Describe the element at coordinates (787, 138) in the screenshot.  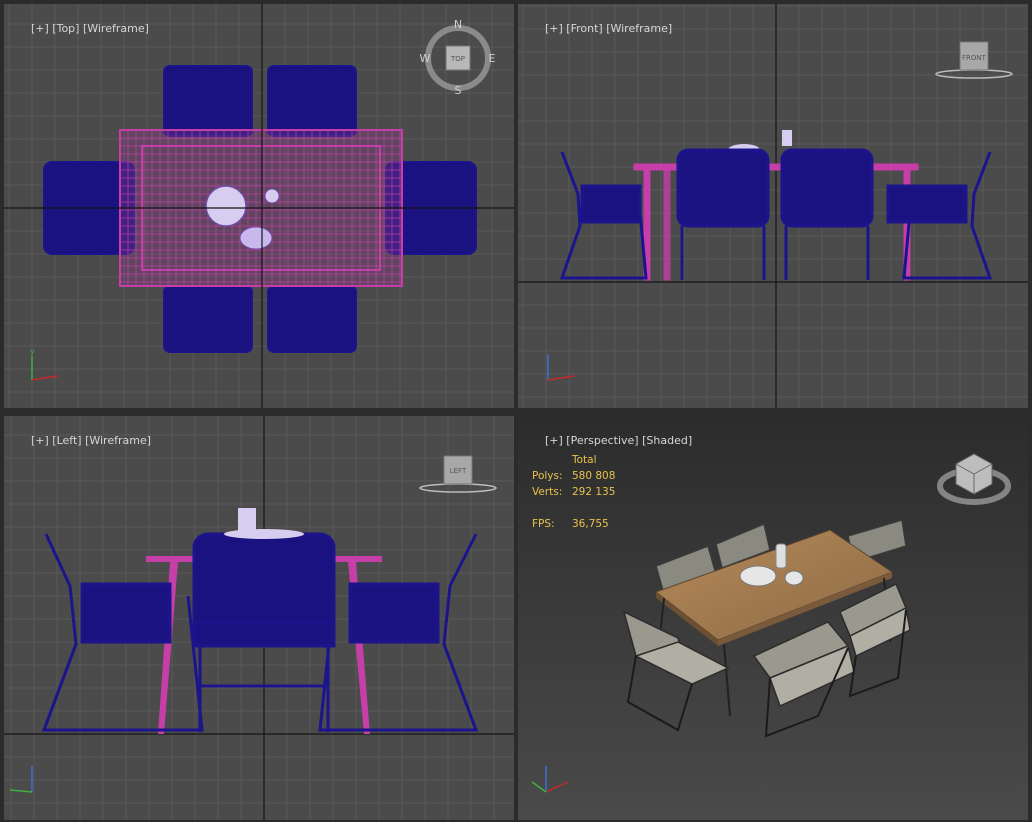
I see `glass-front` at that location.